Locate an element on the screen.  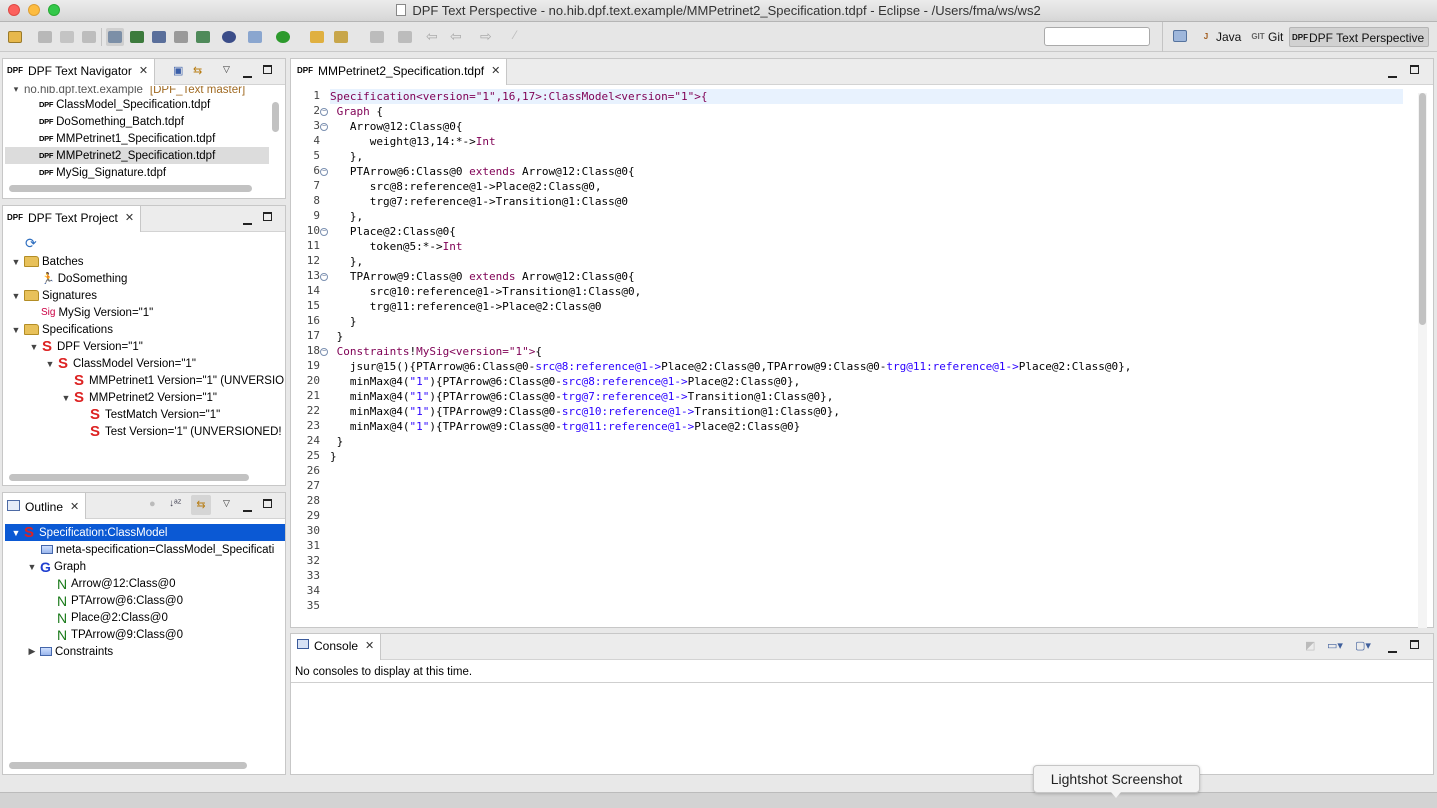
document-icon is located at coordinates (181, 37).